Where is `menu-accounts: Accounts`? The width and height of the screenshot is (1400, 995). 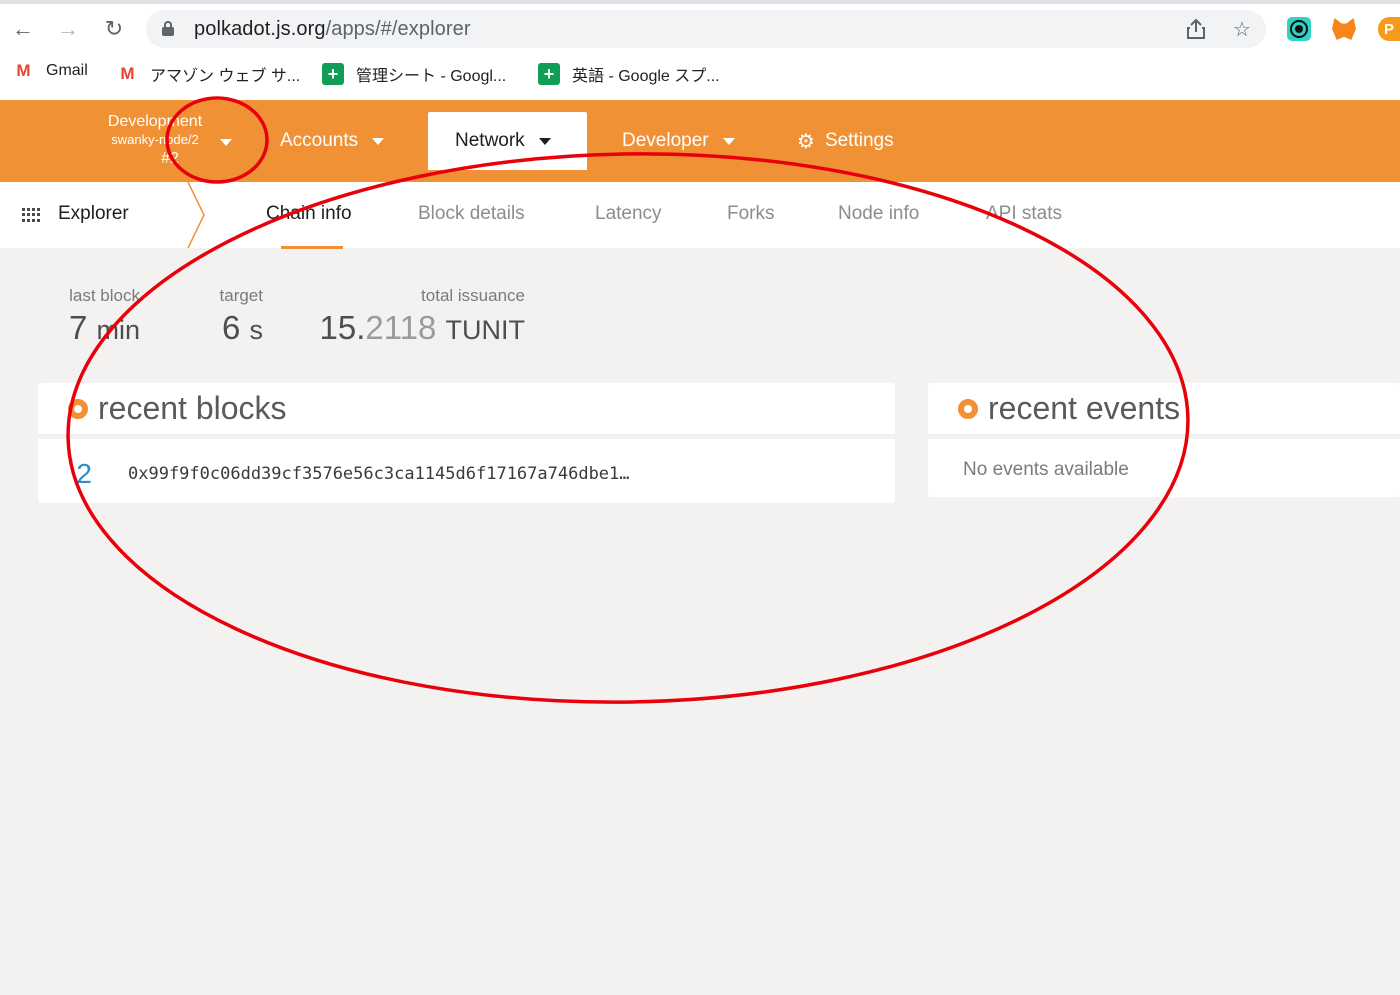
menu-accounts: Accounts is located at coordinates (332, 141).